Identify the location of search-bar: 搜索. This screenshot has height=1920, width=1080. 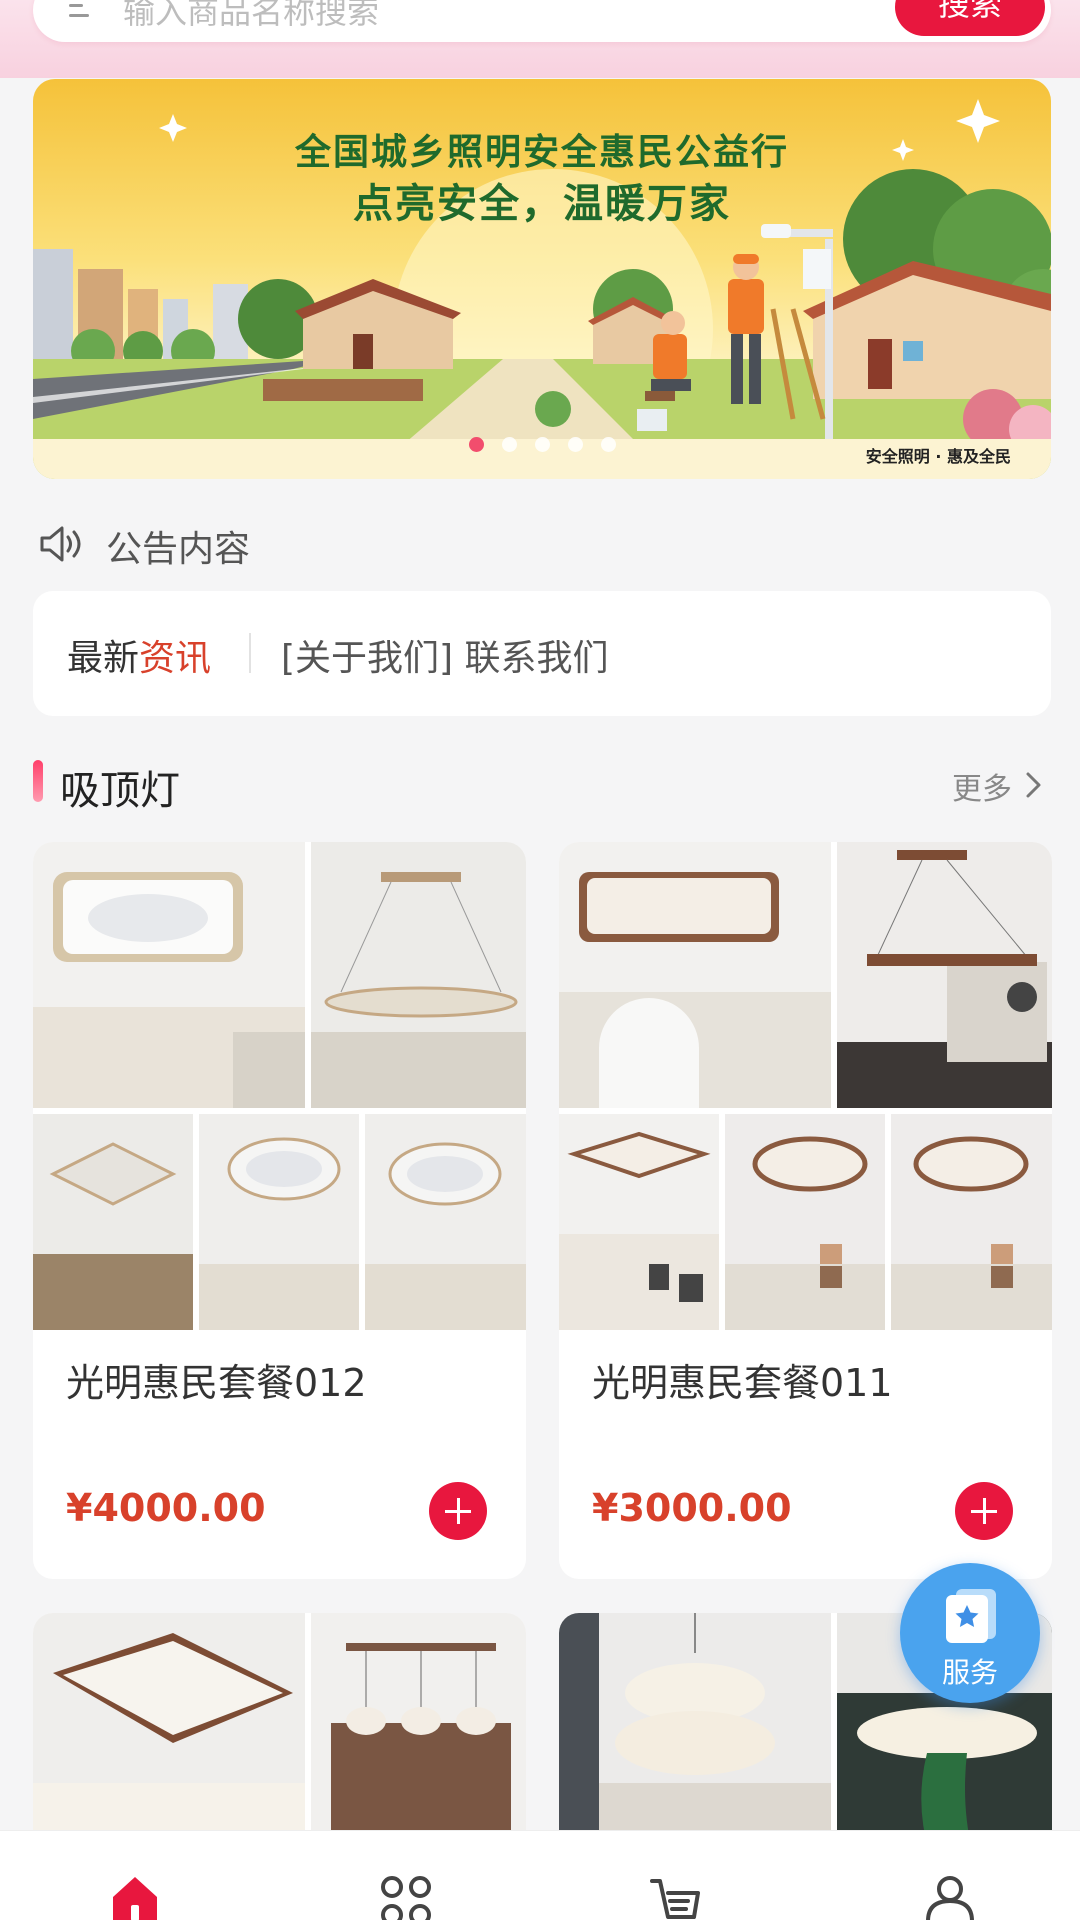
(542, 21).